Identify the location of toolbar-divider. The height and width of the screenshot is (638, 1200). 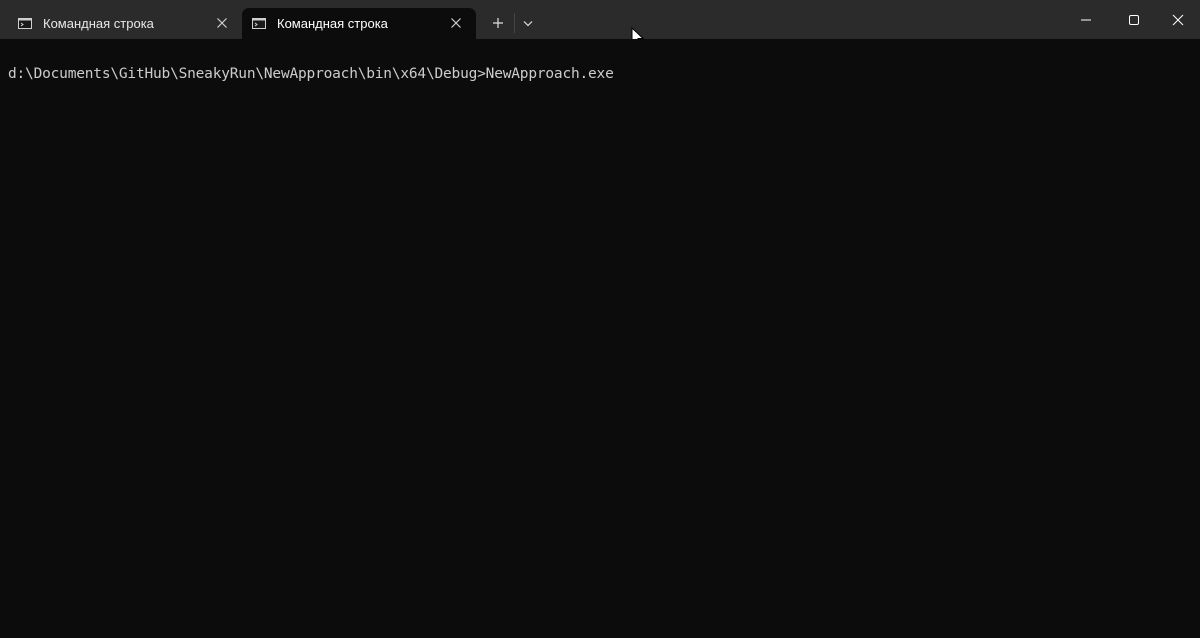
(514, 23).